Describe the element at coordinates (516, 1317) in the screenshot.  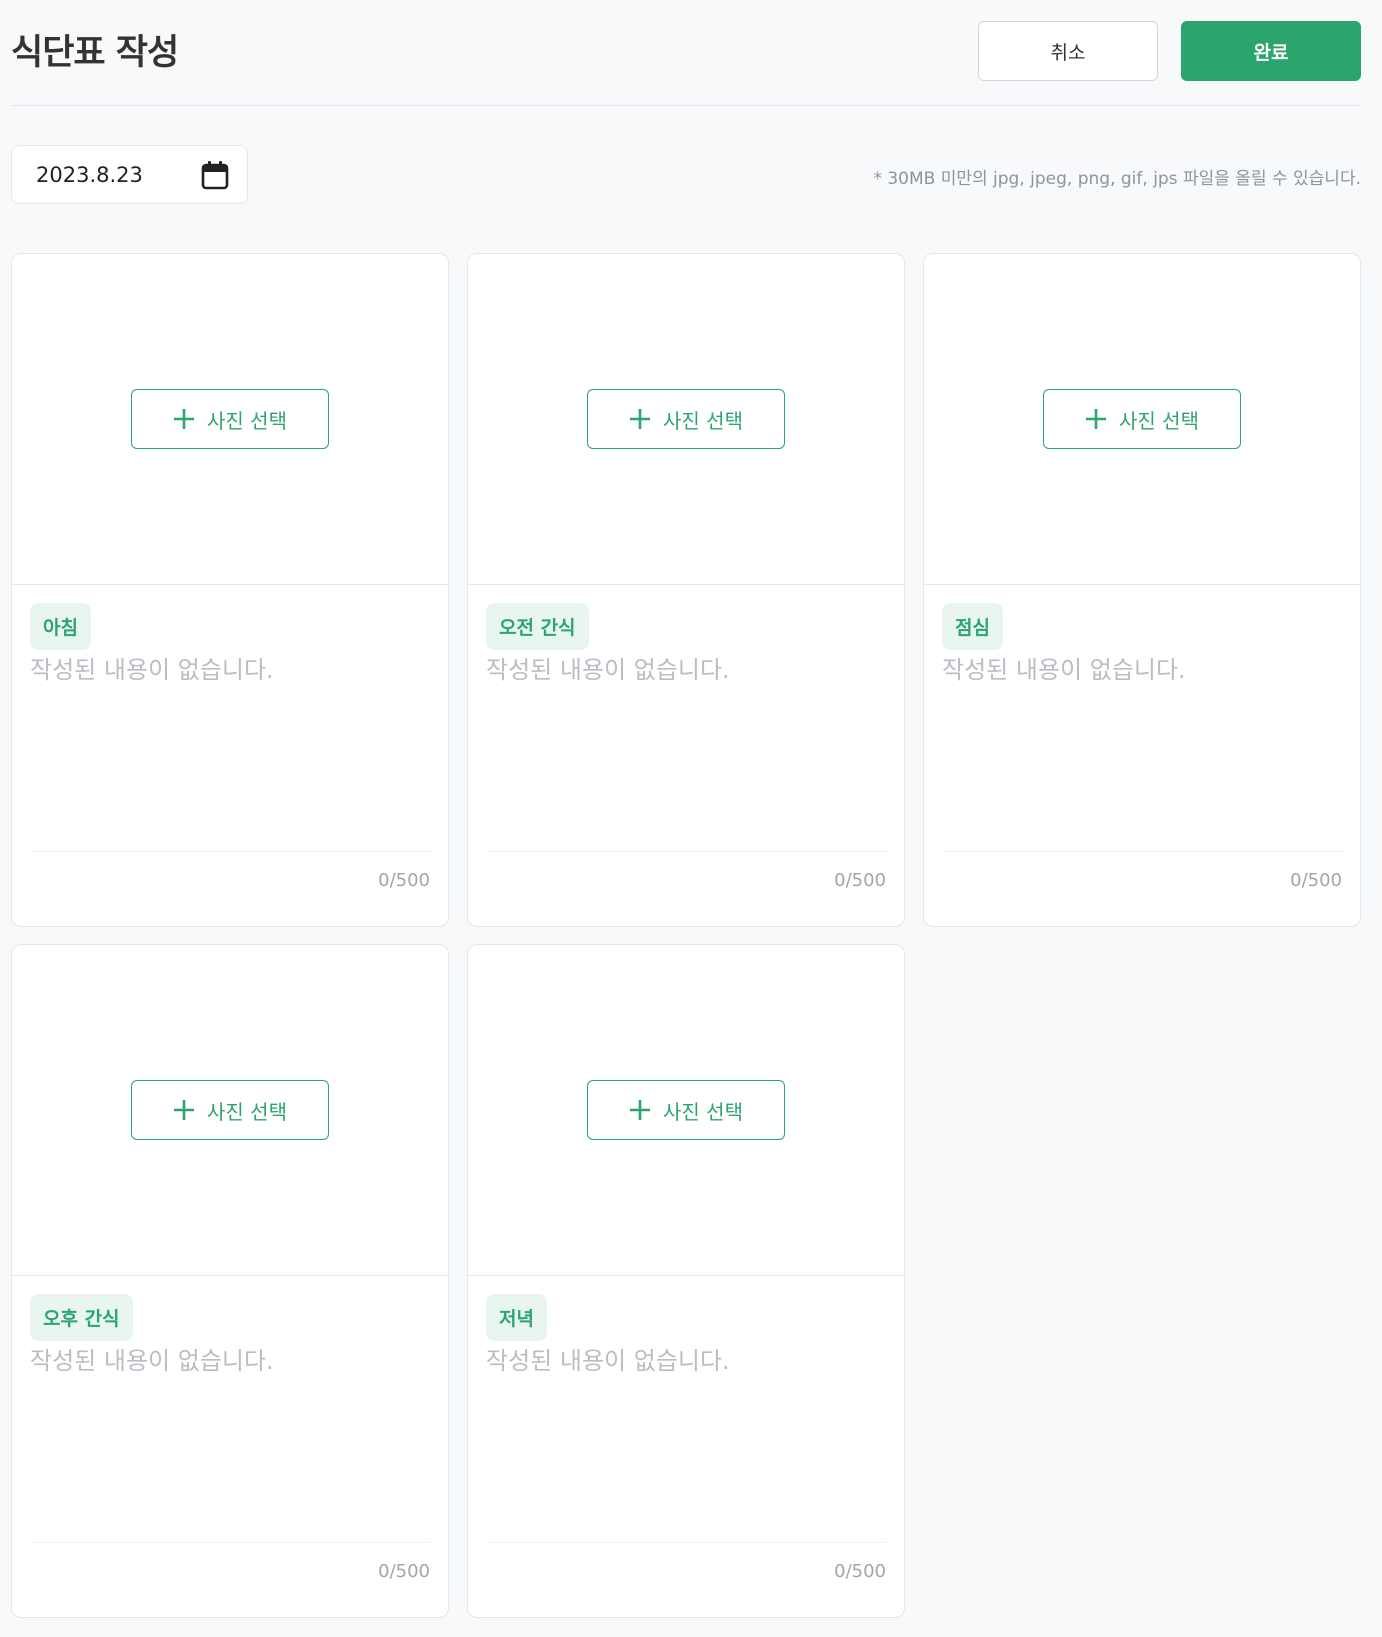
I see `meal-tag: 저녁` at that location.